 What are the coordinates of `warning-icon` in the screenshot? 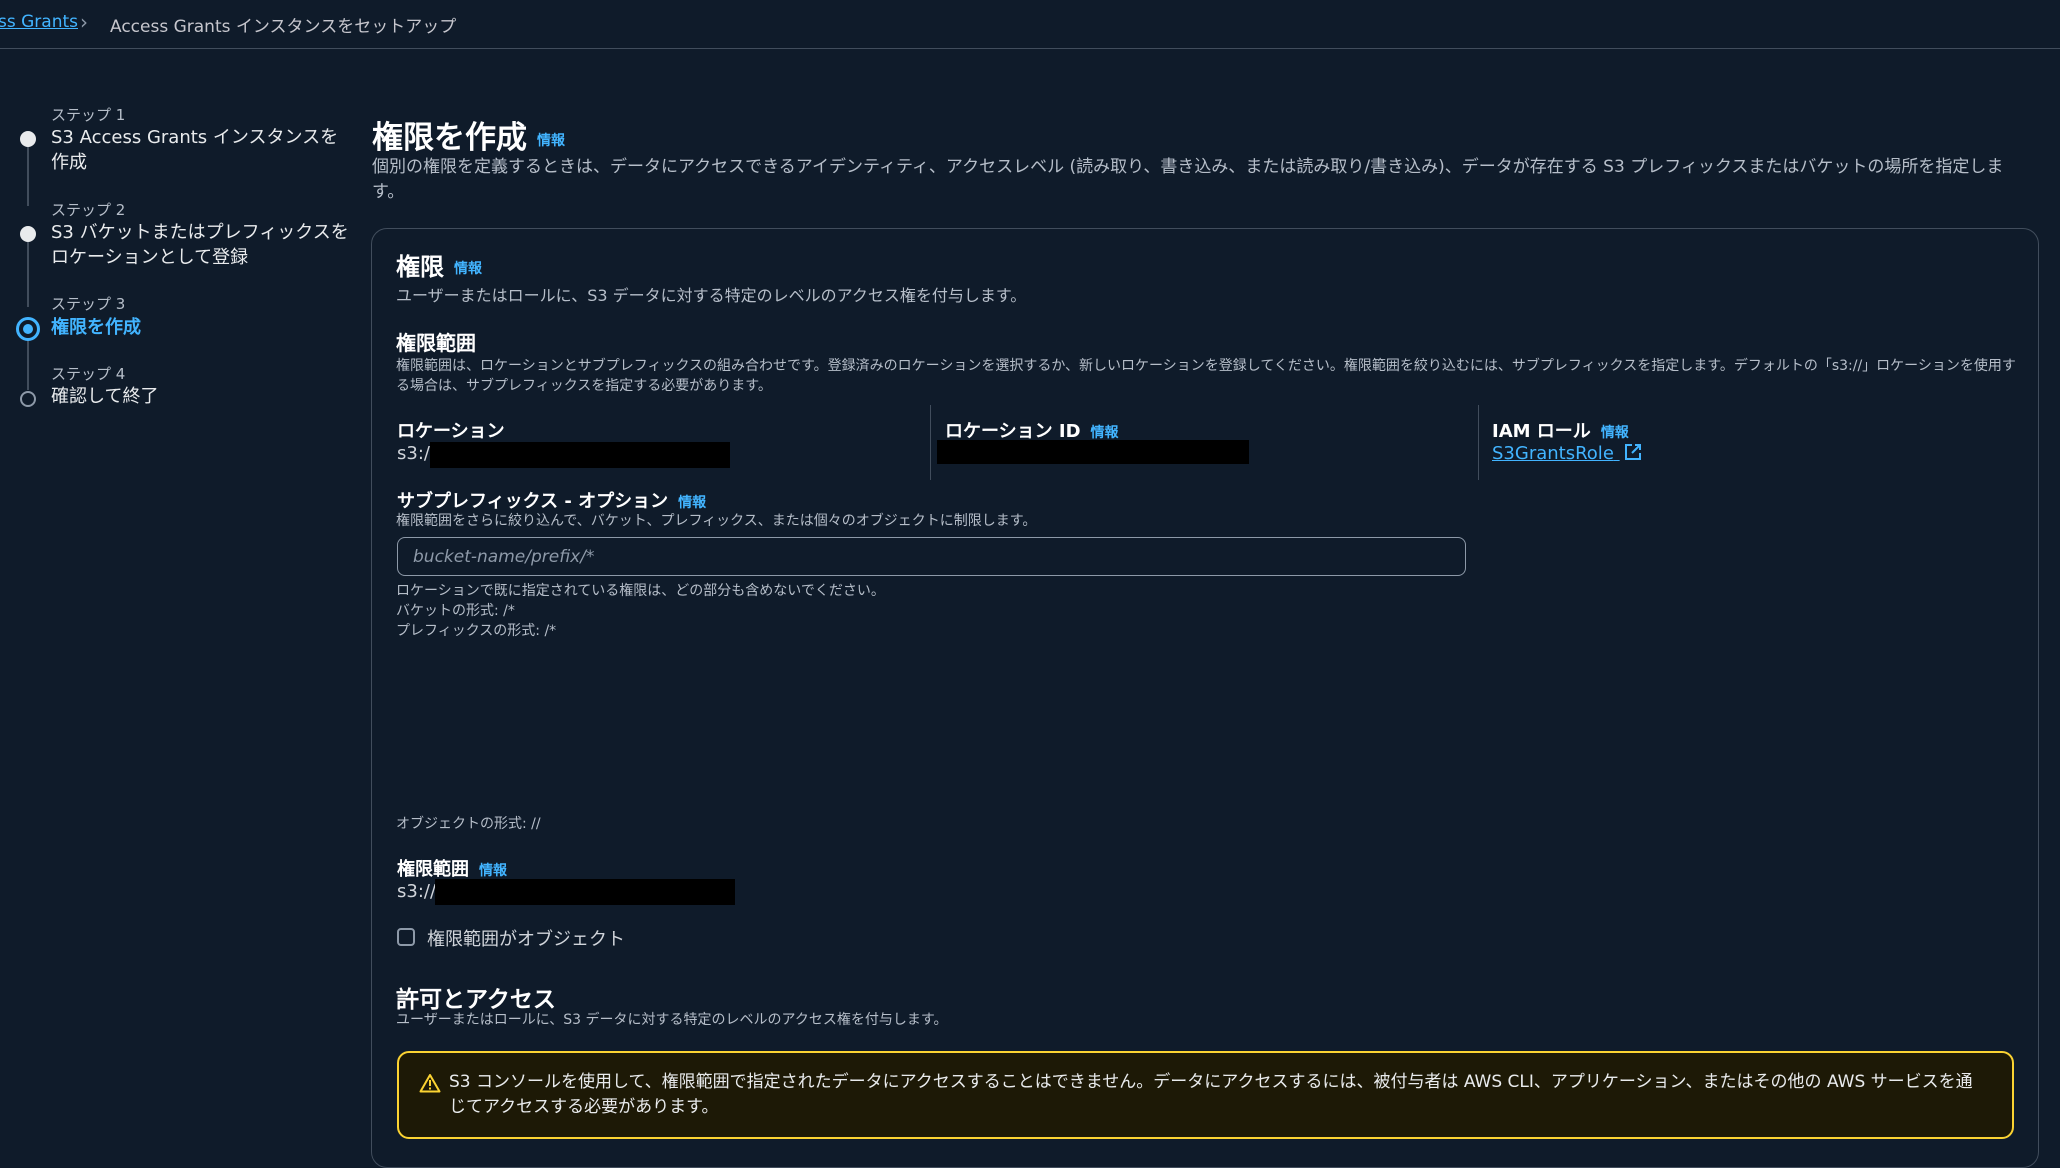 It's located at (430, 1083).